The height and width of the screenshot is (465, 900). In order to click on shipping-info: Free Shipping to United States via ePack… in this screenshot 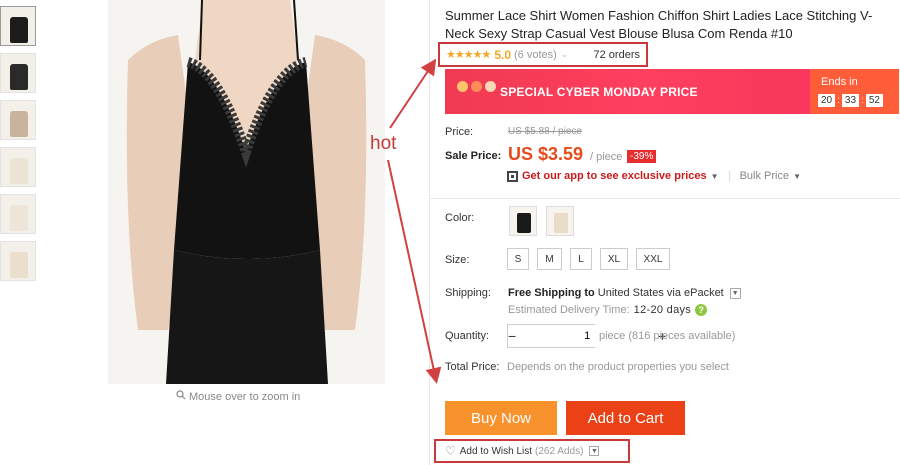, I will do `click(624, 293)`.